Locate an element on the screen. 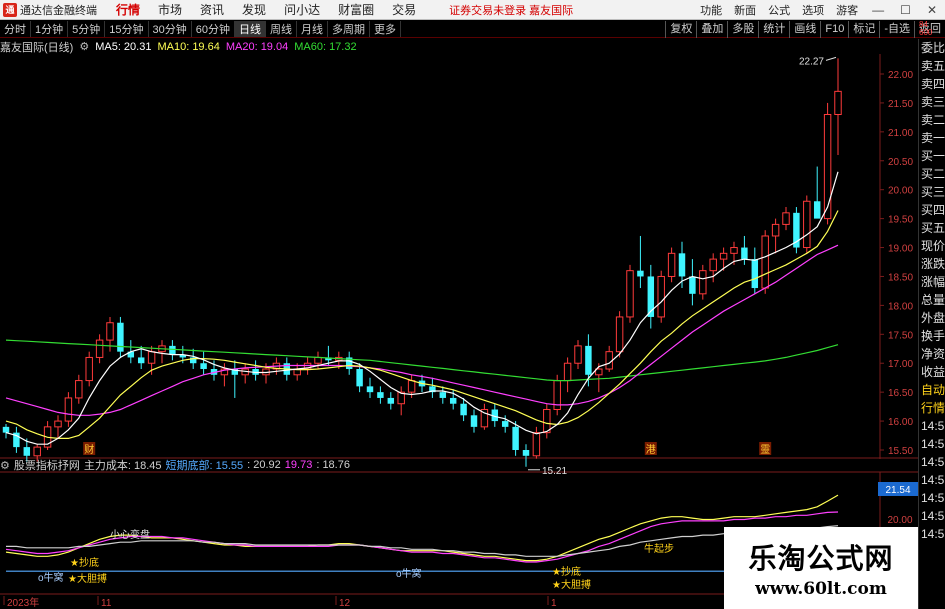  side-panel-item: 收益 is located at coordinates (932, 372).